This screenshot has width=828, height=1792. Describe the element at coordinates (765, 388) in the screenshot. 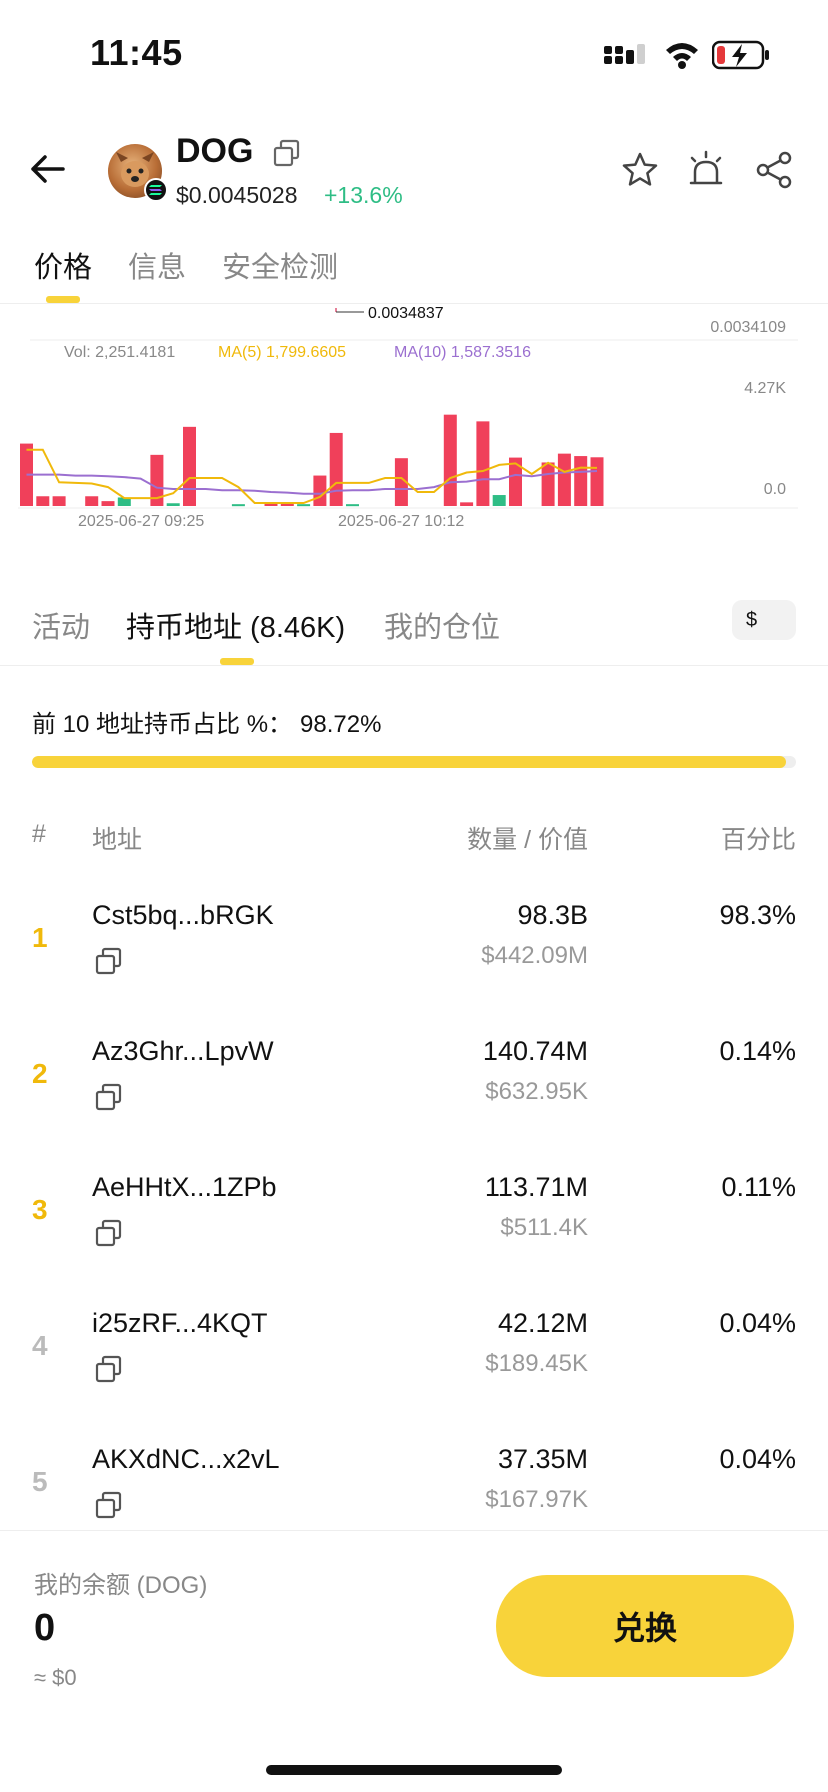

I see `y-tick-max: 4.27K` at that location.